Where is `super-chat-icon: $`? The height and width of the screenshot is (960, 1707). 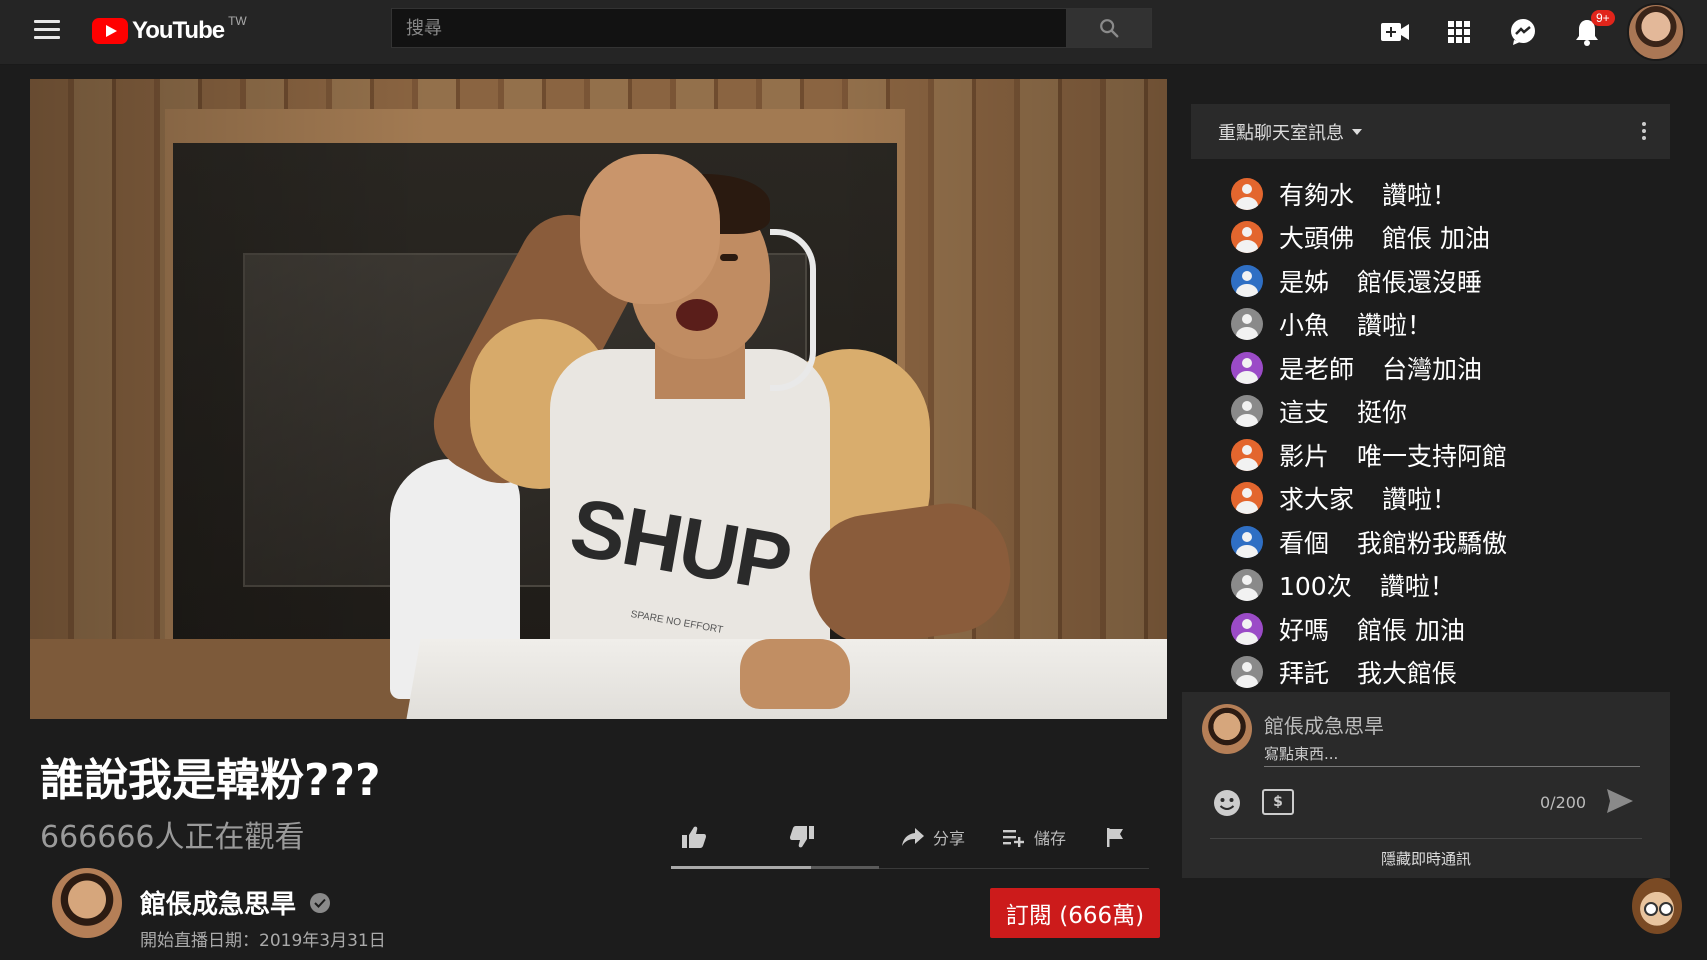
super-chat-icon: $ is located at coordinates (1278, 802).